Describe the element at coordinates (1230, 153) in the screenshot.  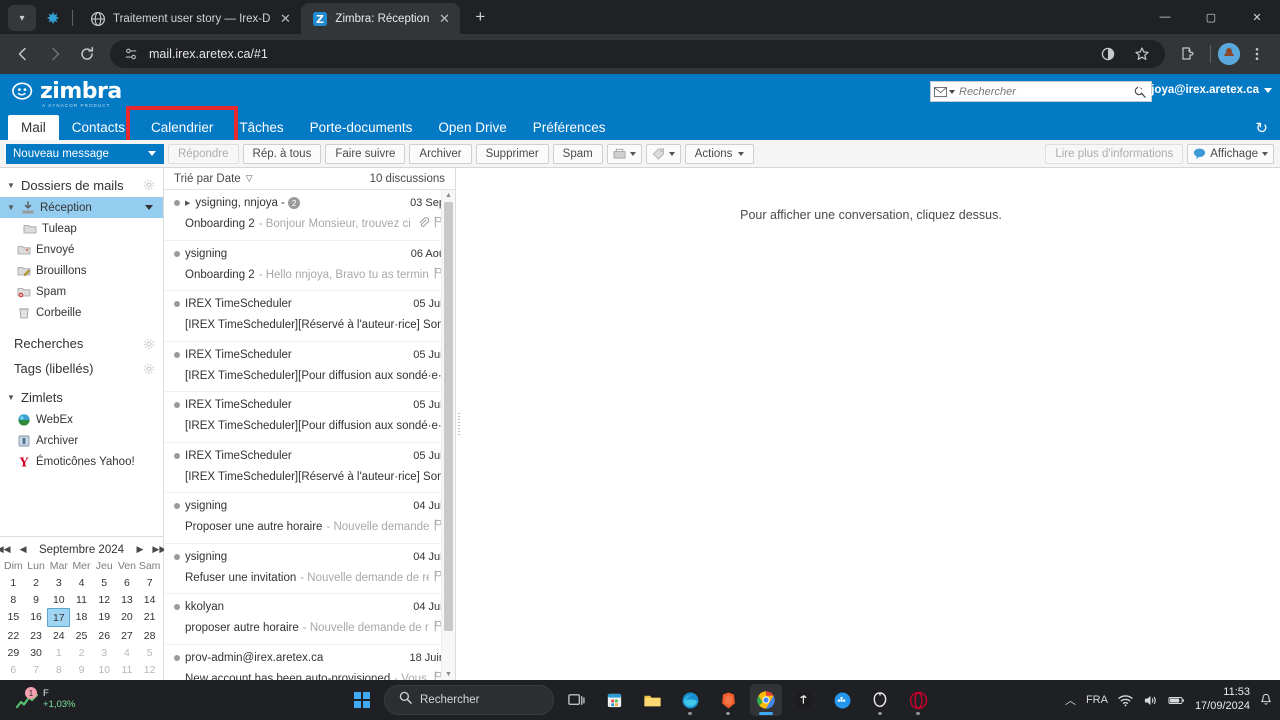
I see `display-button: Affichage` at that location.